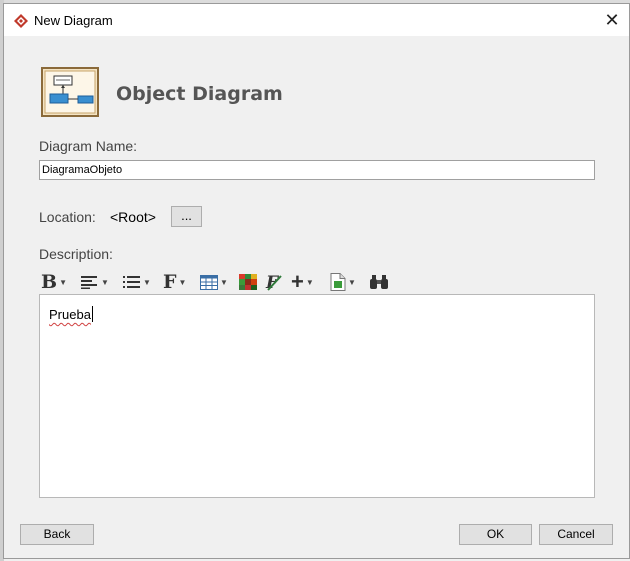 This screenshot has width=630, height=561. Describe the element at coordinates (297, 281) in the screenshot. I see `plus-icon: +` at that location.